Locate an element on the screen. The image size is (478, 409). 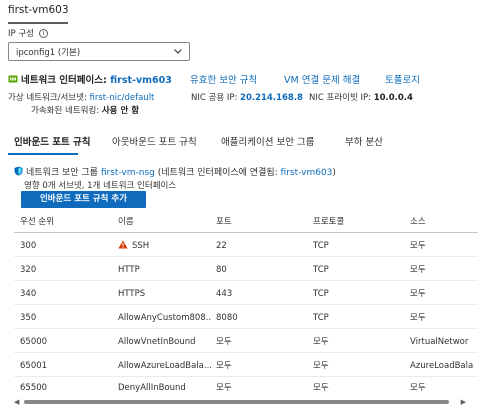
vnet-subnet-row: 가상 네트워크/서브넷: first-nic/default is located at coordinates (81, 97).